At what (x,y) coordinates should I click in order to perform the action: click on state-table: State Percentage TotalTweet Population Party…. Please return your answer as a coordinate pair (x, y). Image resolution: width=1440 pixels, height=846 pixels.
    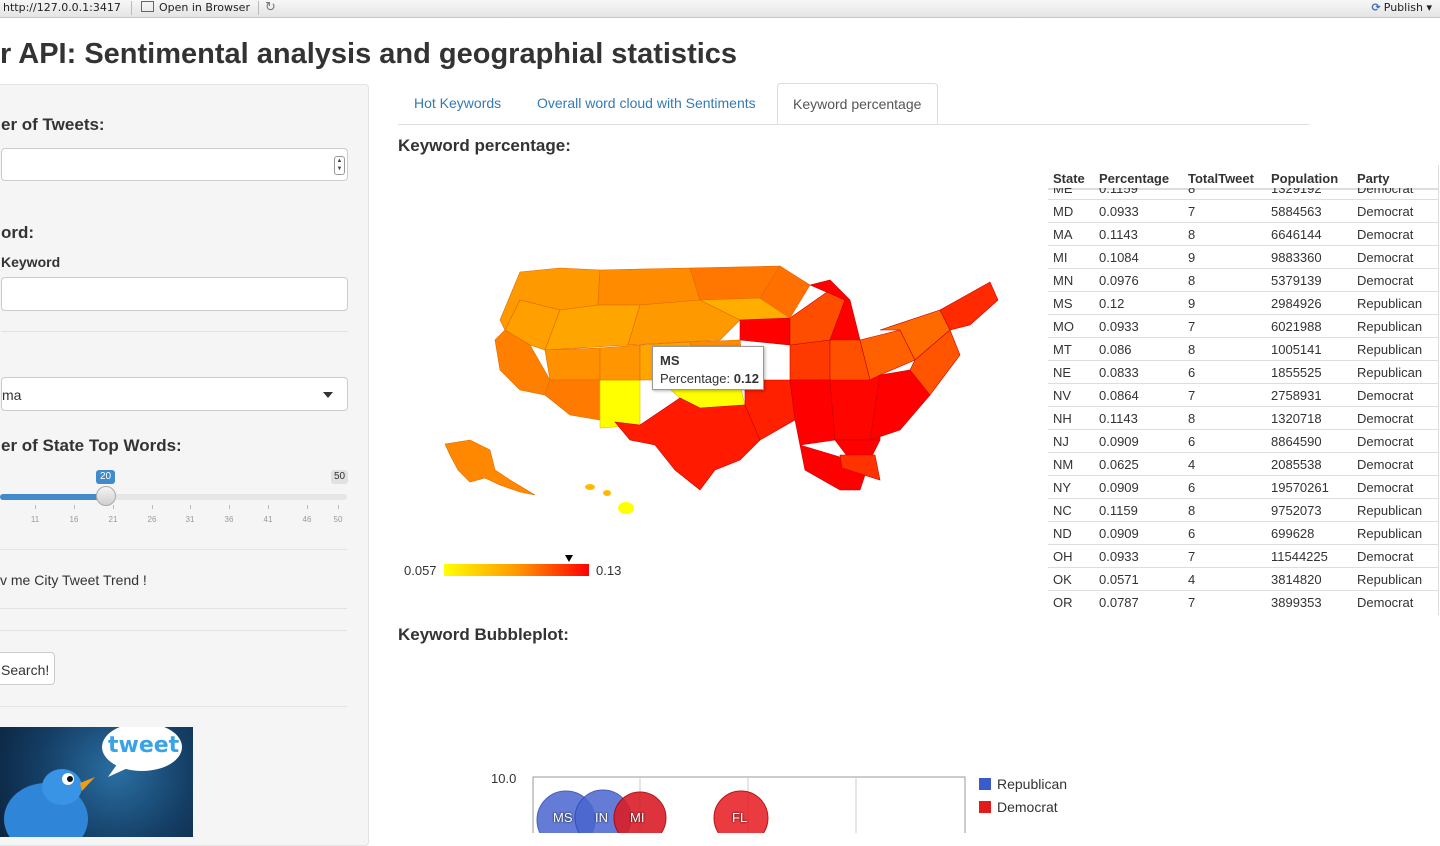
    Looking at the image, I should click on (1243, 390).